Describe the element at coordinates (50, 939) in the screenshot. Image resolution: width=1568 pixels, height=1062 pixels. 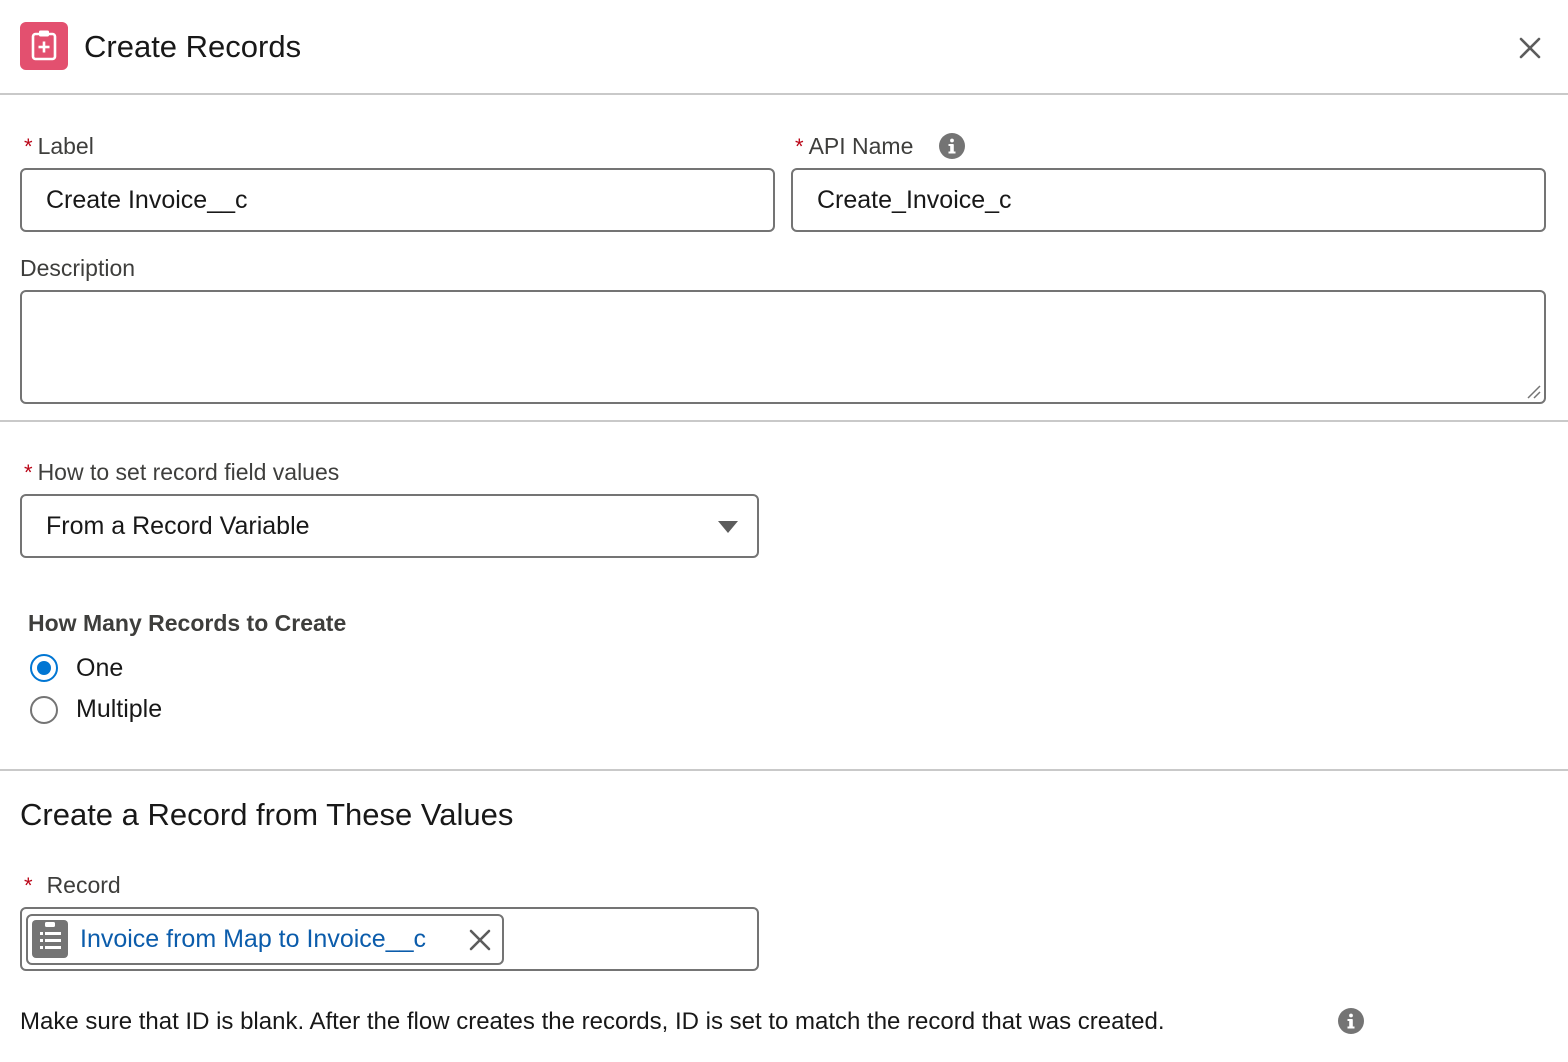
I see `record-list-icon` at that location.